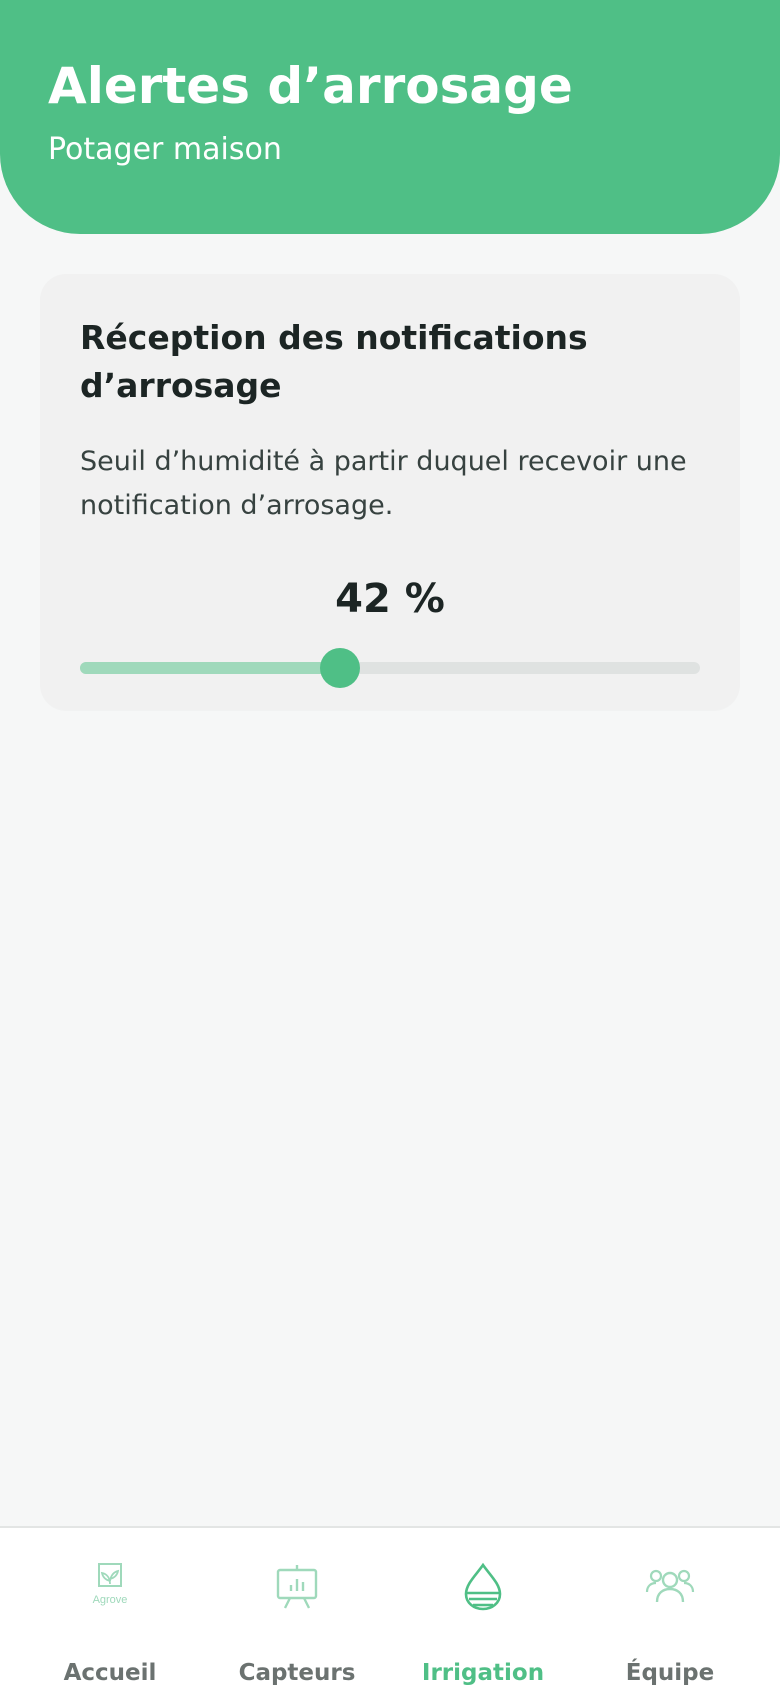  What do you see at coordinates (110, 1624) in the screenshot?
I see `nav-item-accueil: Agrove Accueil` at bounding box center [110, 1624].